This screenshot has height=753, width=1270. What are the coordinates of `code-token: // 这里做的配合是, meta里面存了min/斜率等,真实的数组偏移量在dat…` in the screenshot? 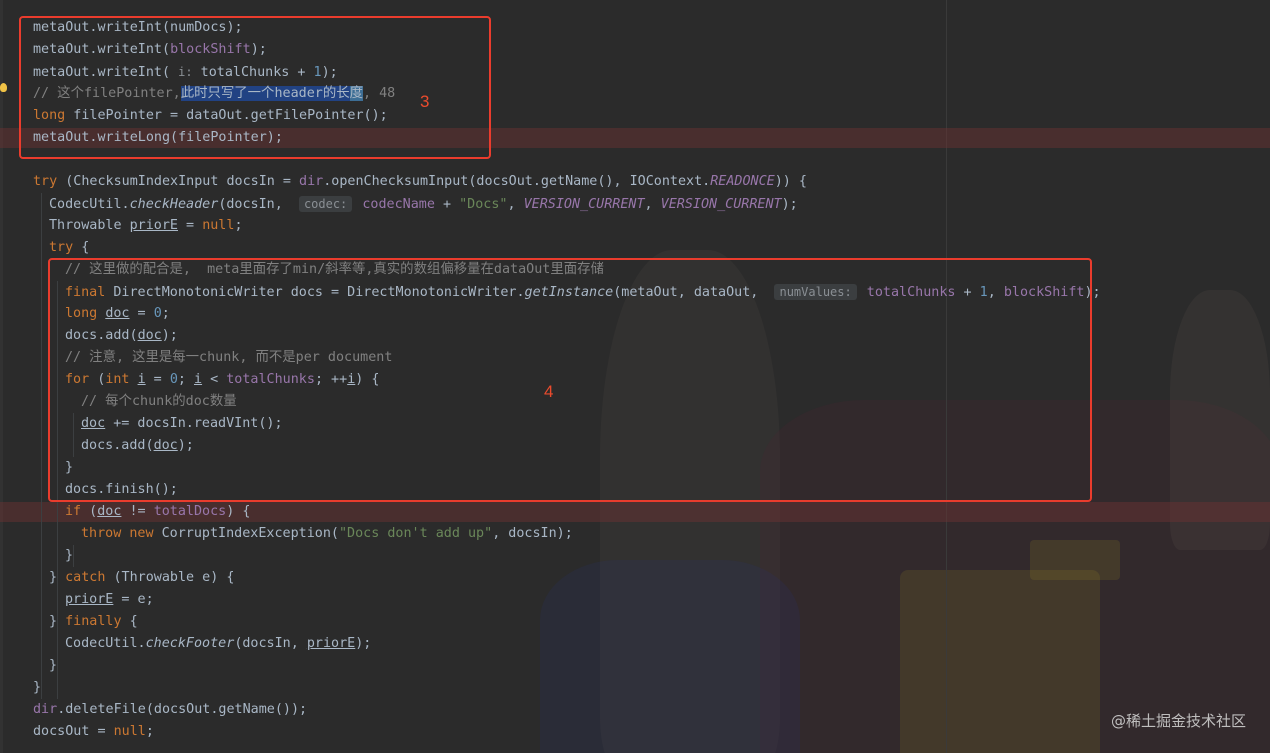 It's located at (334, 269).